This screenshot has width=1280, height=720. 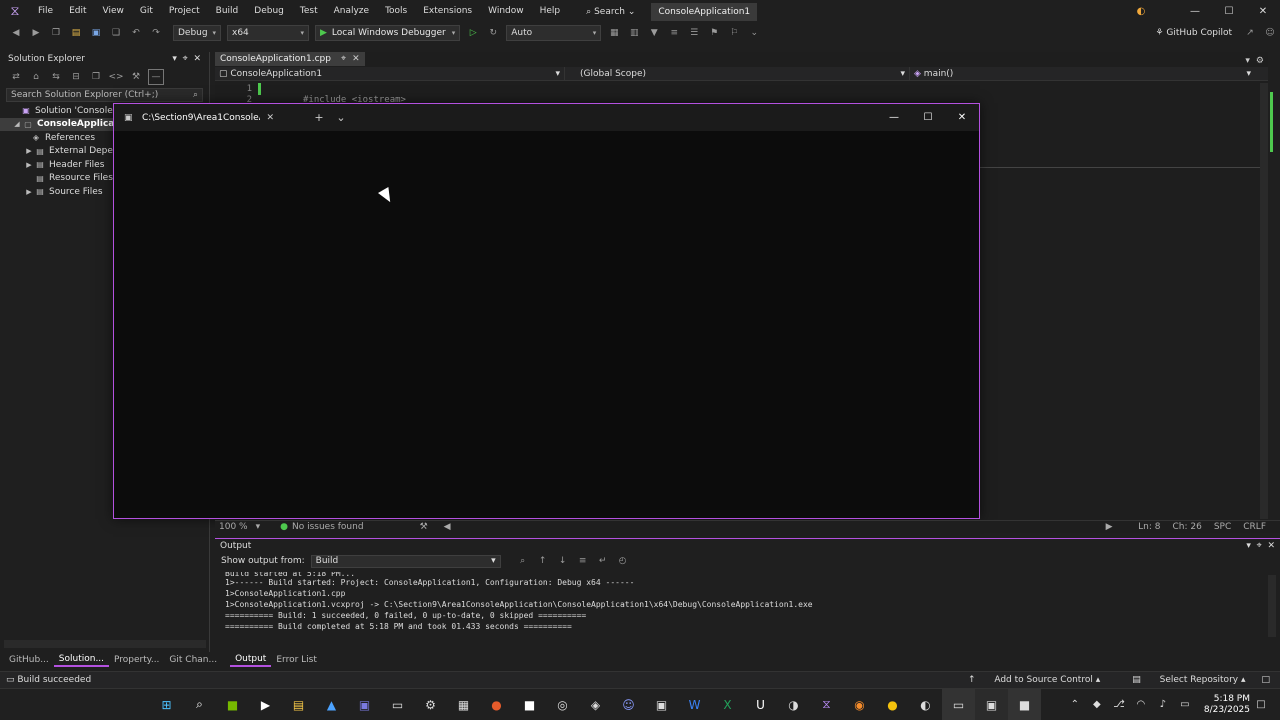 I want to click on output-source-select: Build ▾, so click(x=405, y=561).